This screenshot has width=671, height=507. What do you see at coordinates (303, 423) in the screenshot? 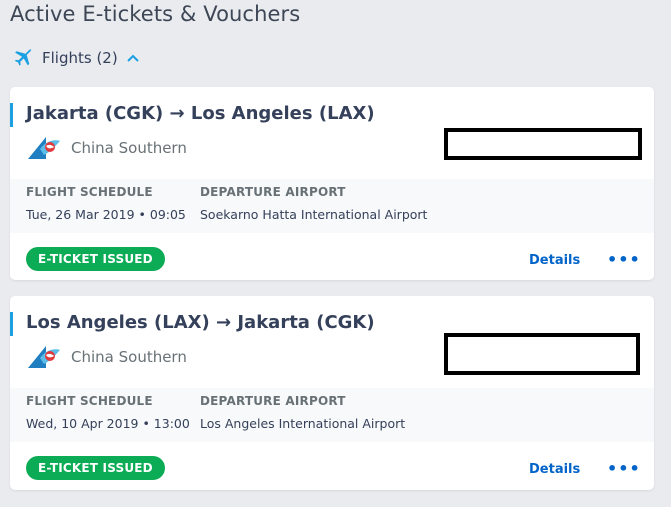
I see `airport-value: Los Angeles International Airport` at bounding box center [303, 423].